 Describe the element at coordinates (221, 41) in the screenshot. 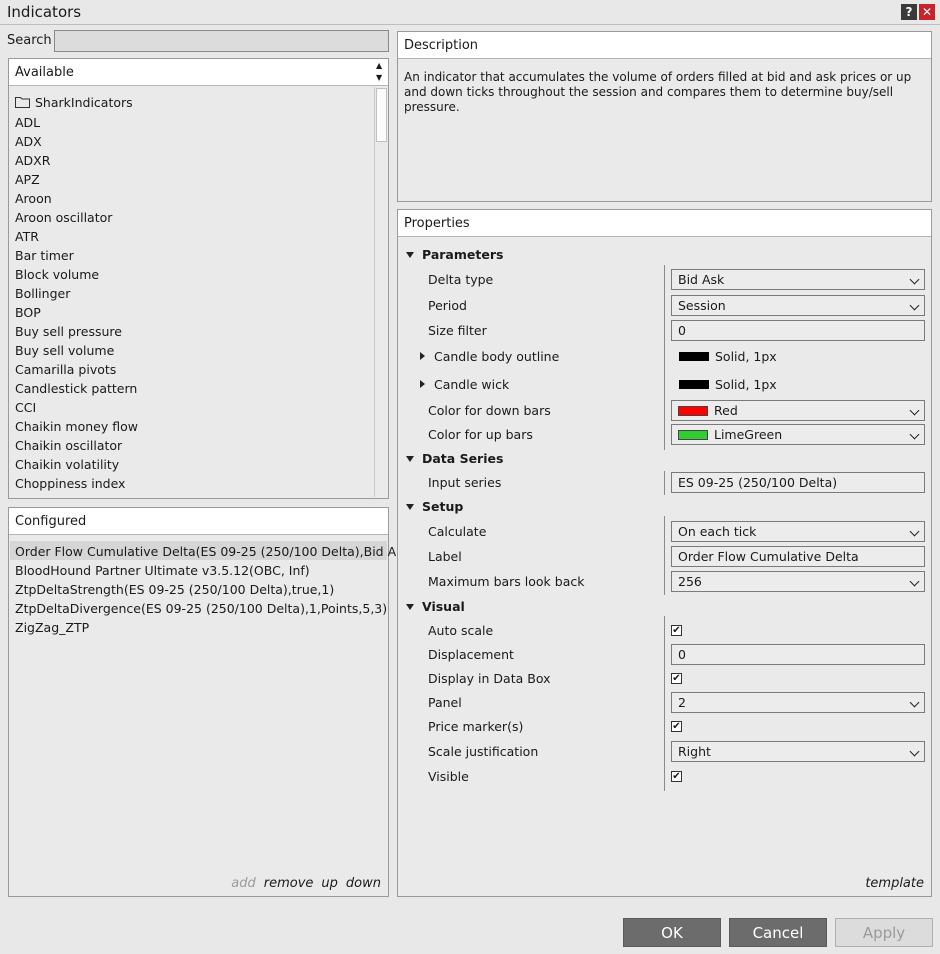

I see `search-input` at that location.